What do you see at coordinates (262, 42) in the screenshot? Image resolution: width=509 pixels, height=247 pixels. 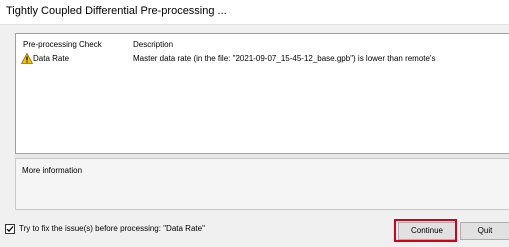 I see `list-header: Pre-processing Check Description` at bounding box center [262, 42].